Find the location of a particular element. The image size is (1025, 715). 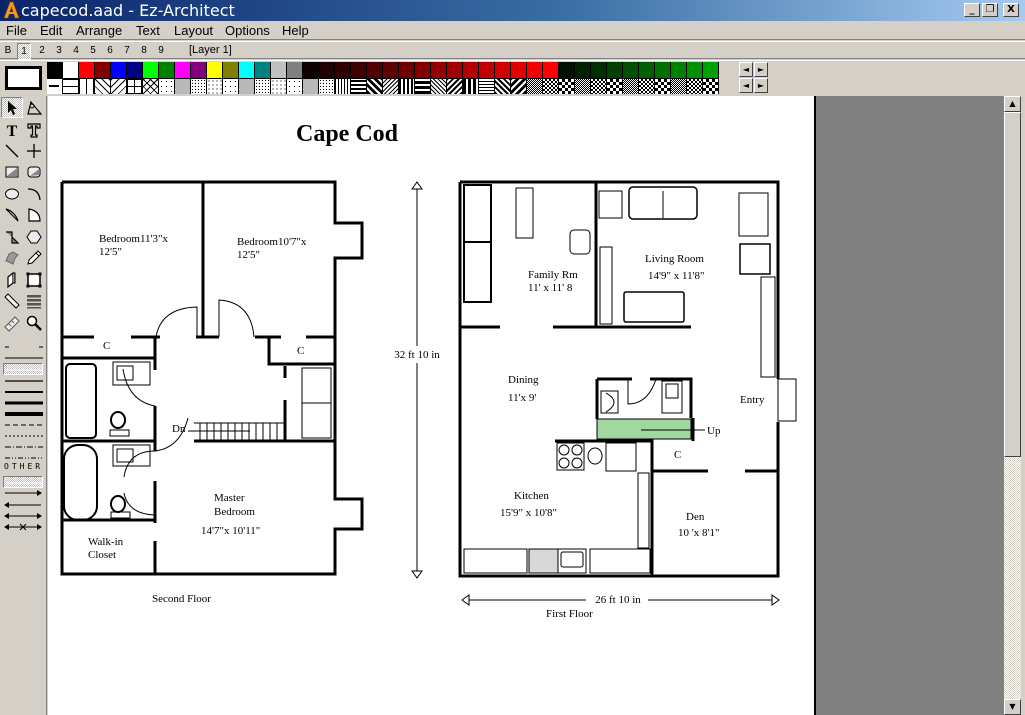

door-tool is located at coordinates (12, 279).